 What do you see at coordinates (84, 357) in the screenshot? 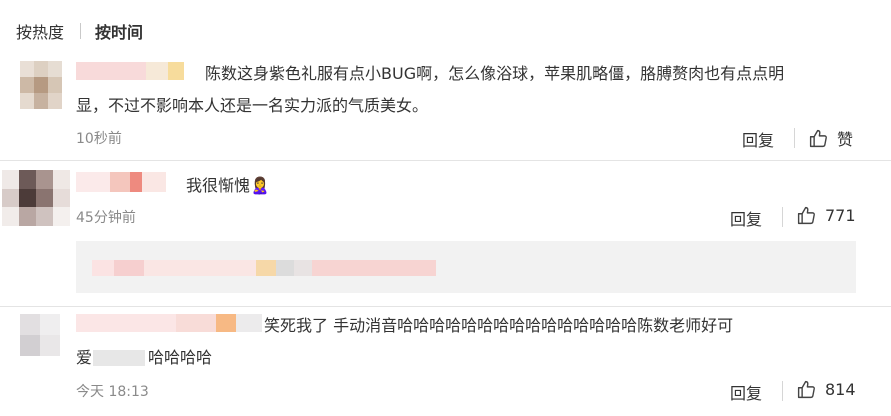
I see `comment-text-prefix: 爱` at bounding box center [84, 357].